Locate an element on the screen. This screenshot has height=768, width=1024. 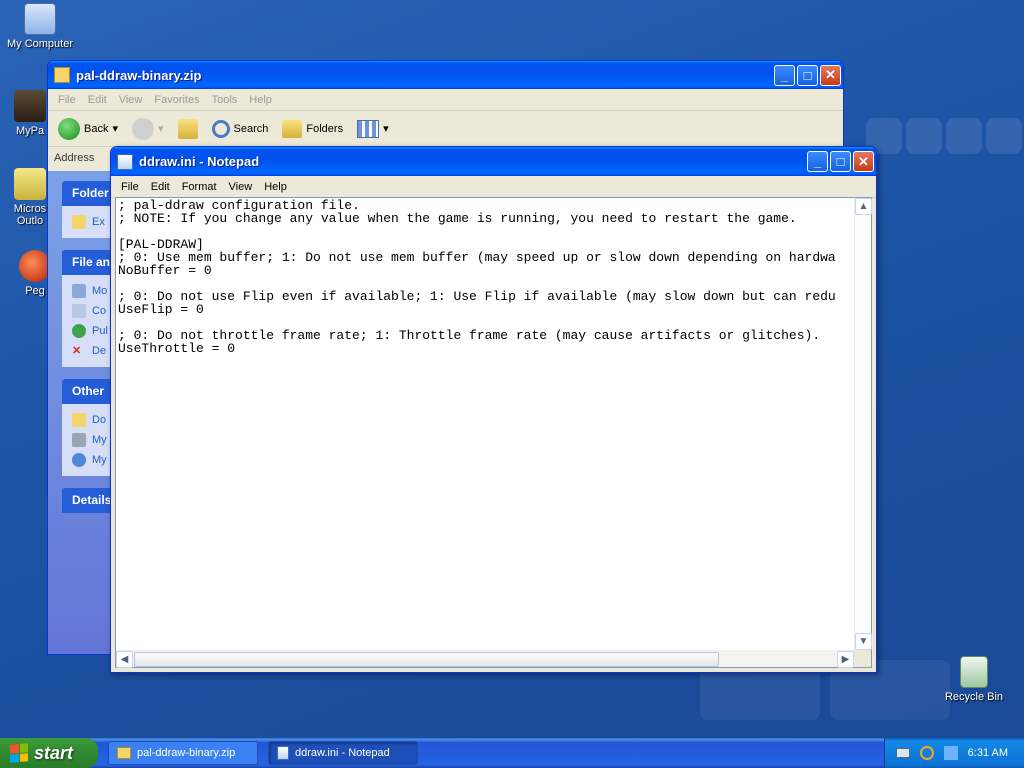
printer-icon is located at coordinates (79, 440).